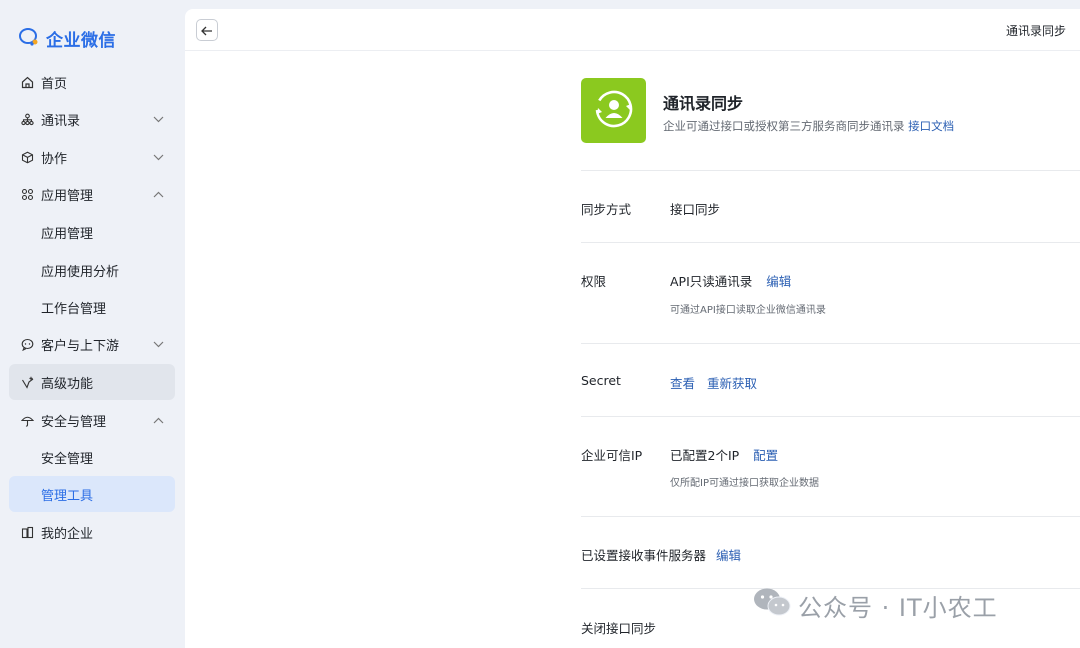  What do you see at coordinates (27, 119) in the screenshot?
I see `org-chart-icon` at bounding box center [27, 119].